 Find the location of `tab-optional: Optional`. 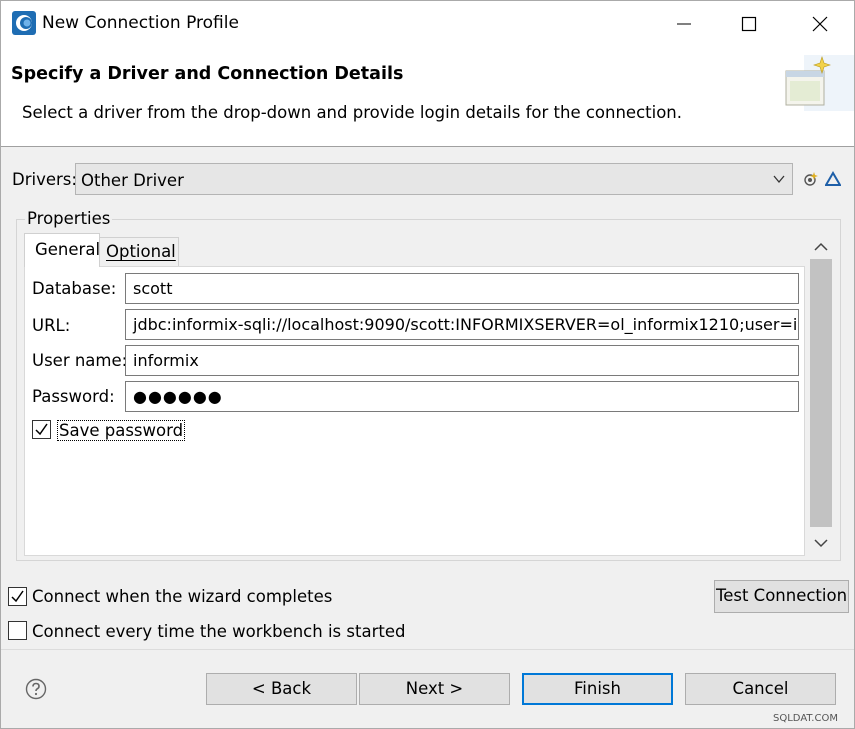

tab-optional: Optional is located at coordinates (139, 252).